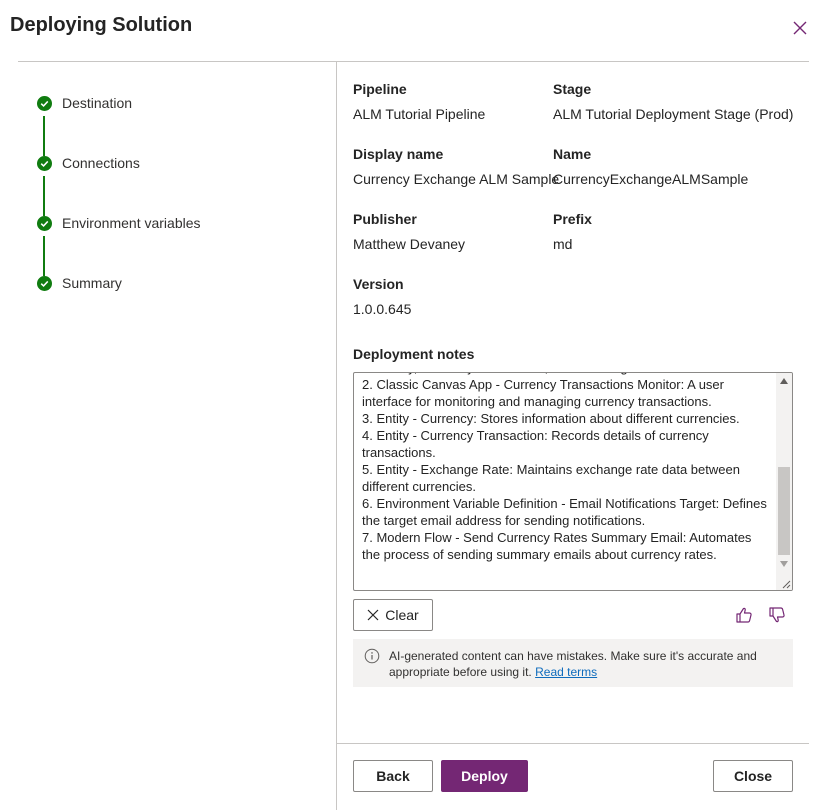 The width and height of the screenshot is (814, 810). I want to click on step-destination: Destination, so click(84, 103).